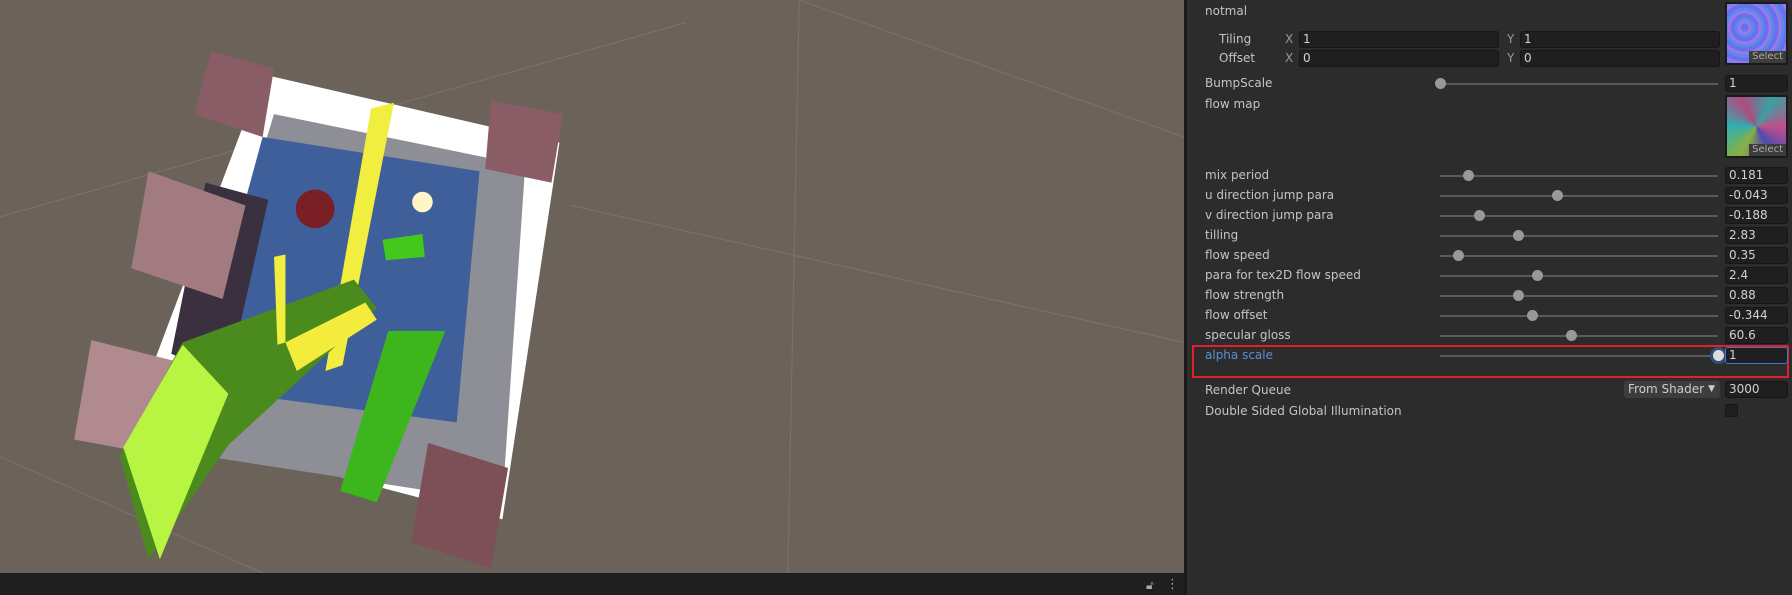 The width and height of the screenshot is (1792, 595). What do you see at coordinates (1756, 255) in the screenshot?
I see `slider-value-input: 0.35` at bounding box center [1756, 255].